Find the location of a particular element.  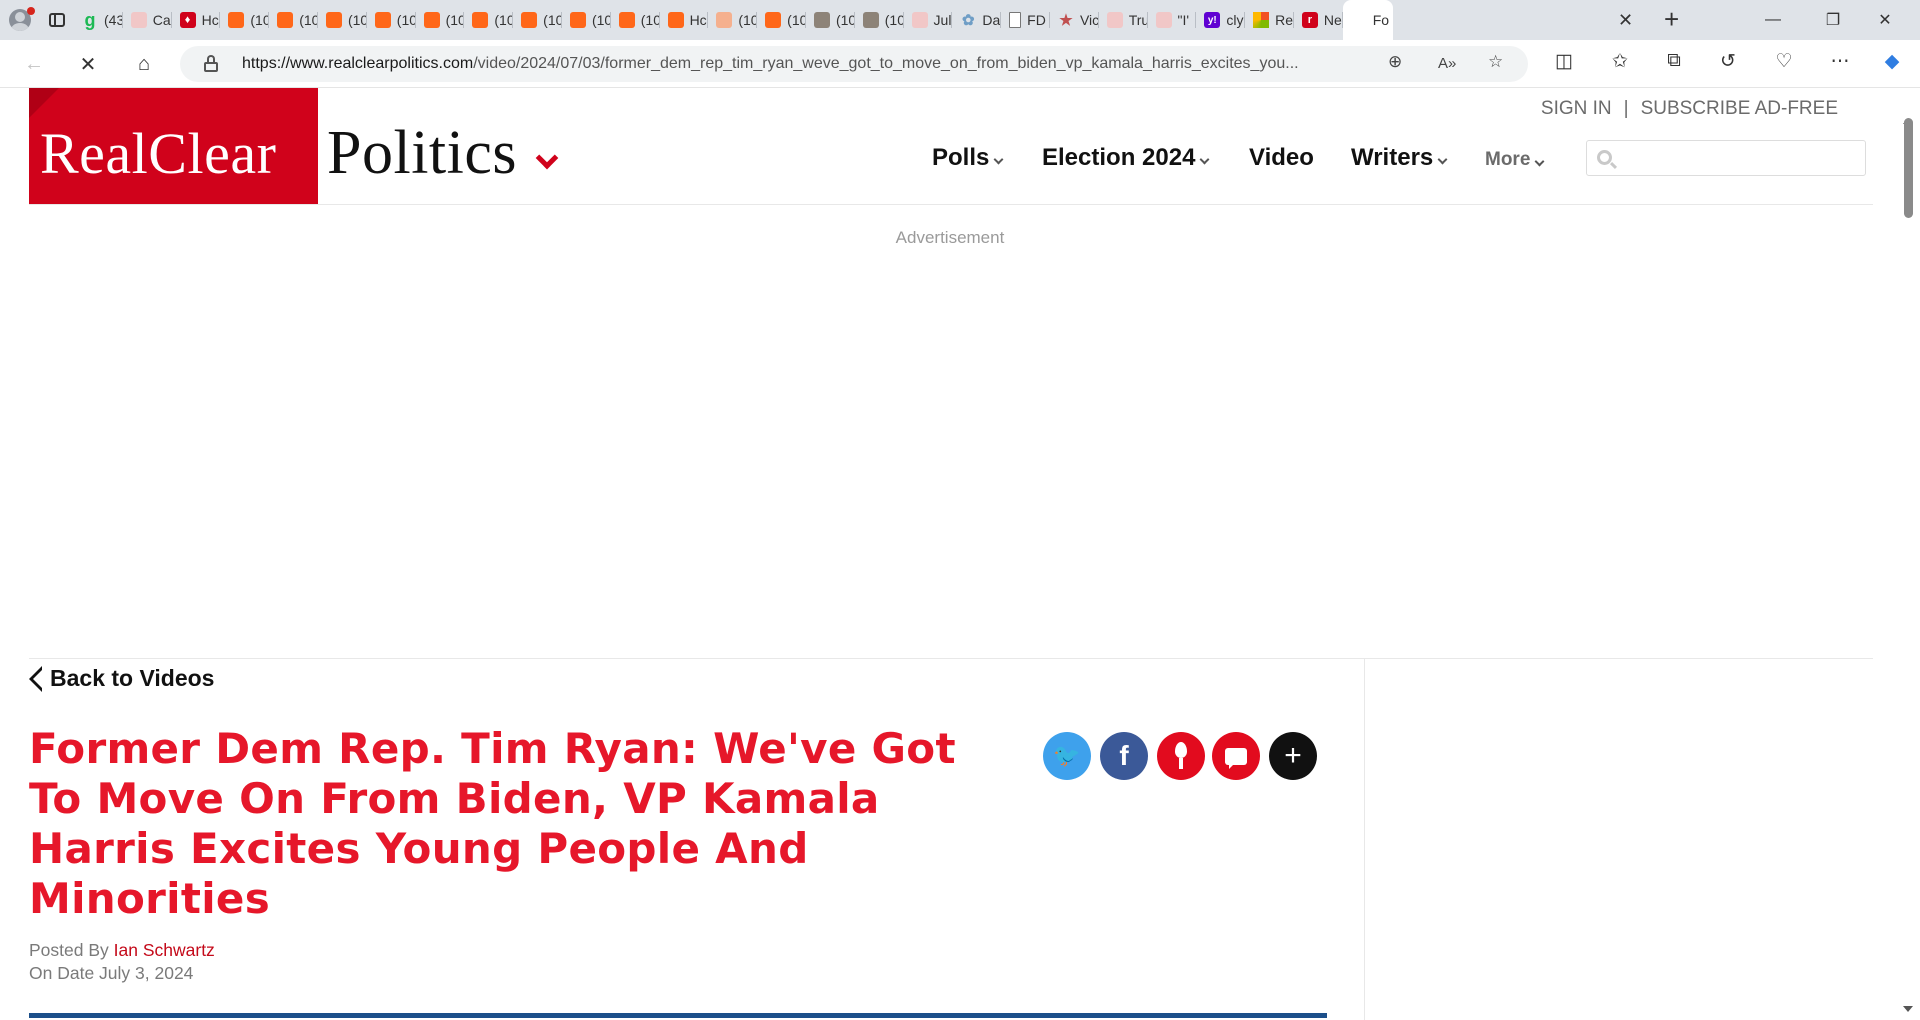

tab: Jul is located at coordinates (928, 20).